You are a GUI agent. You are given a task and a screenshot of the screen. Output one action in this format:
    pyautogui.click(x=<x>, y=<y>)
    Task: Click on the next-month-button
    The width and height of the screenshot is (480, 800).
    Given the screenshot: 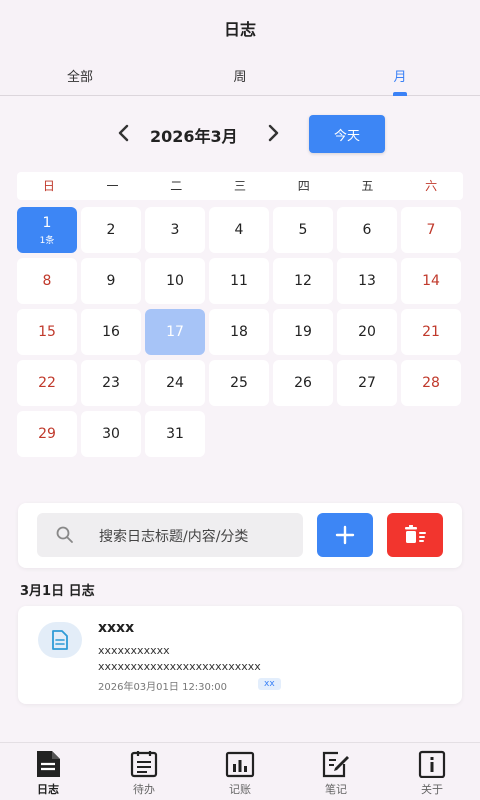 What is the action you would take?
    pyautogui.click(x=273, y=133)
    